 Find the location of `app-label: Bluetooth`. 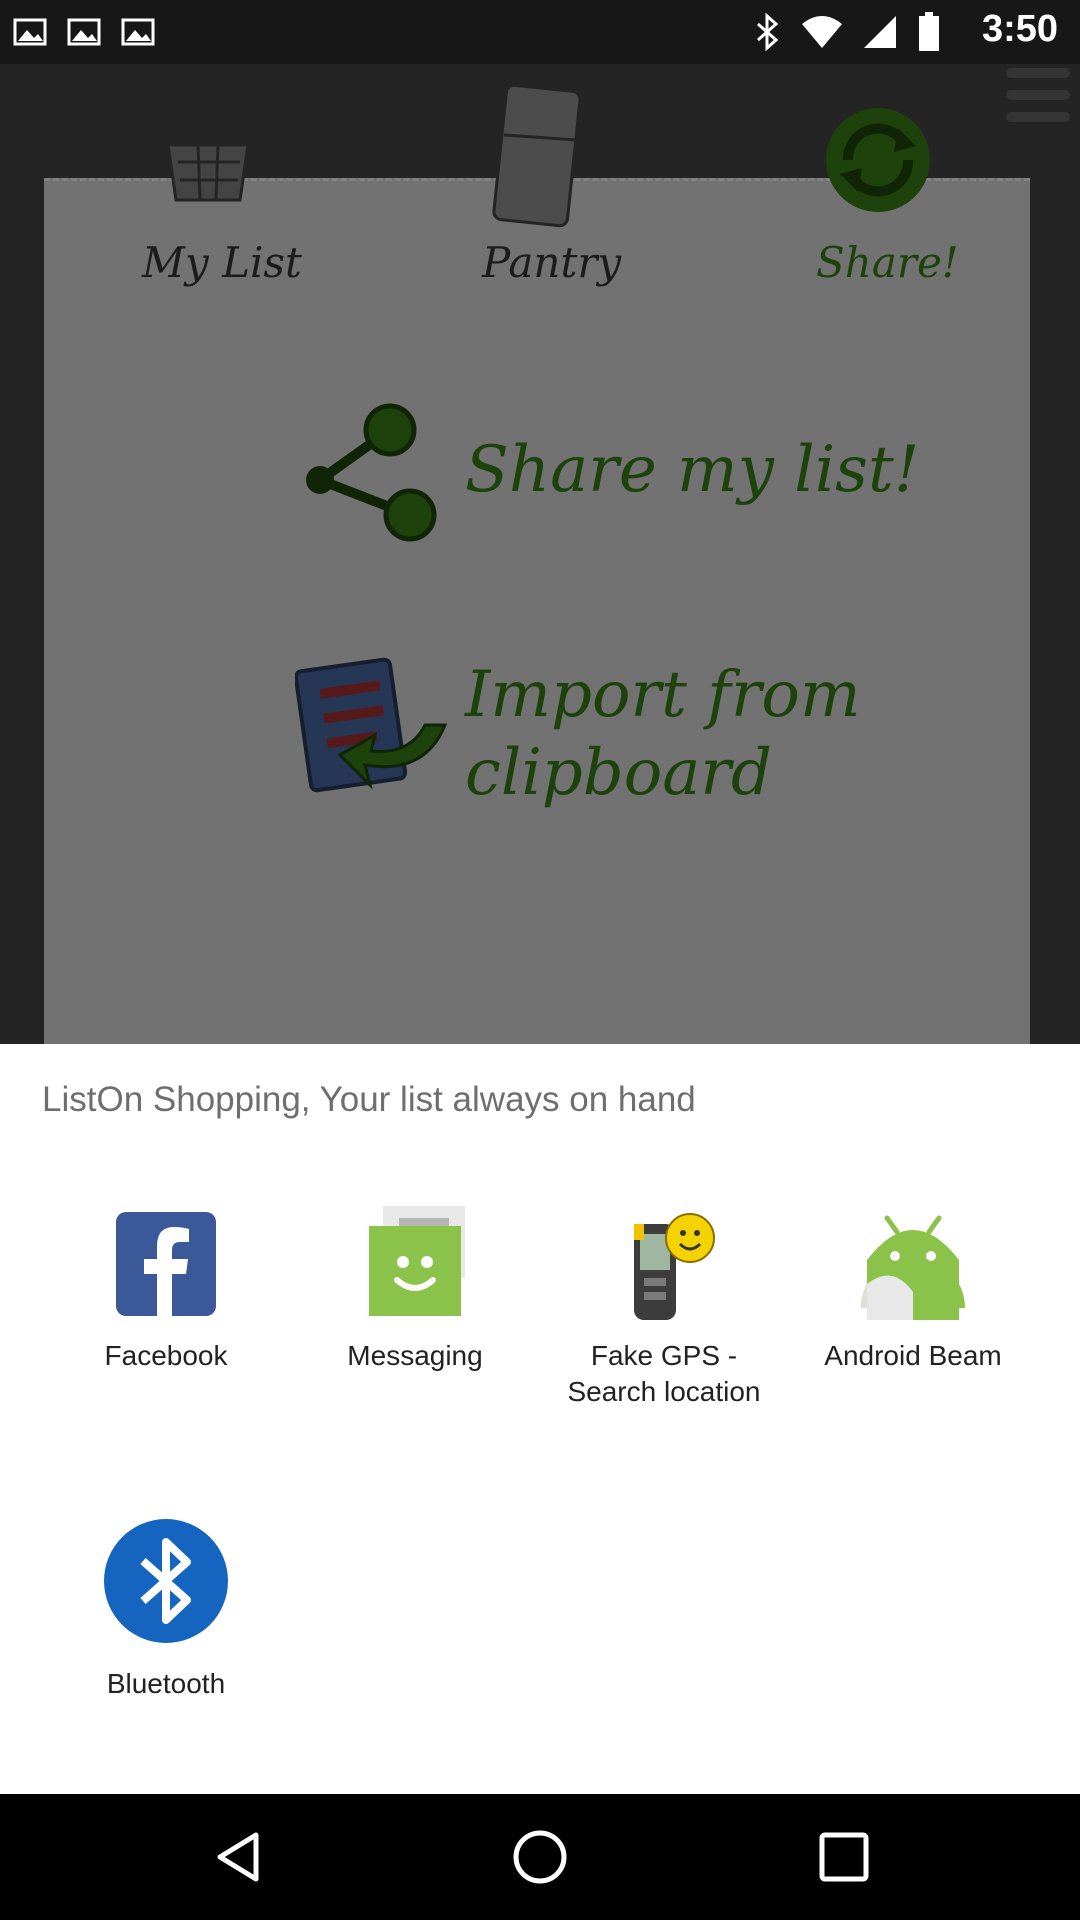

app-label: Bluetooth is located at coordinates (166, 1683).